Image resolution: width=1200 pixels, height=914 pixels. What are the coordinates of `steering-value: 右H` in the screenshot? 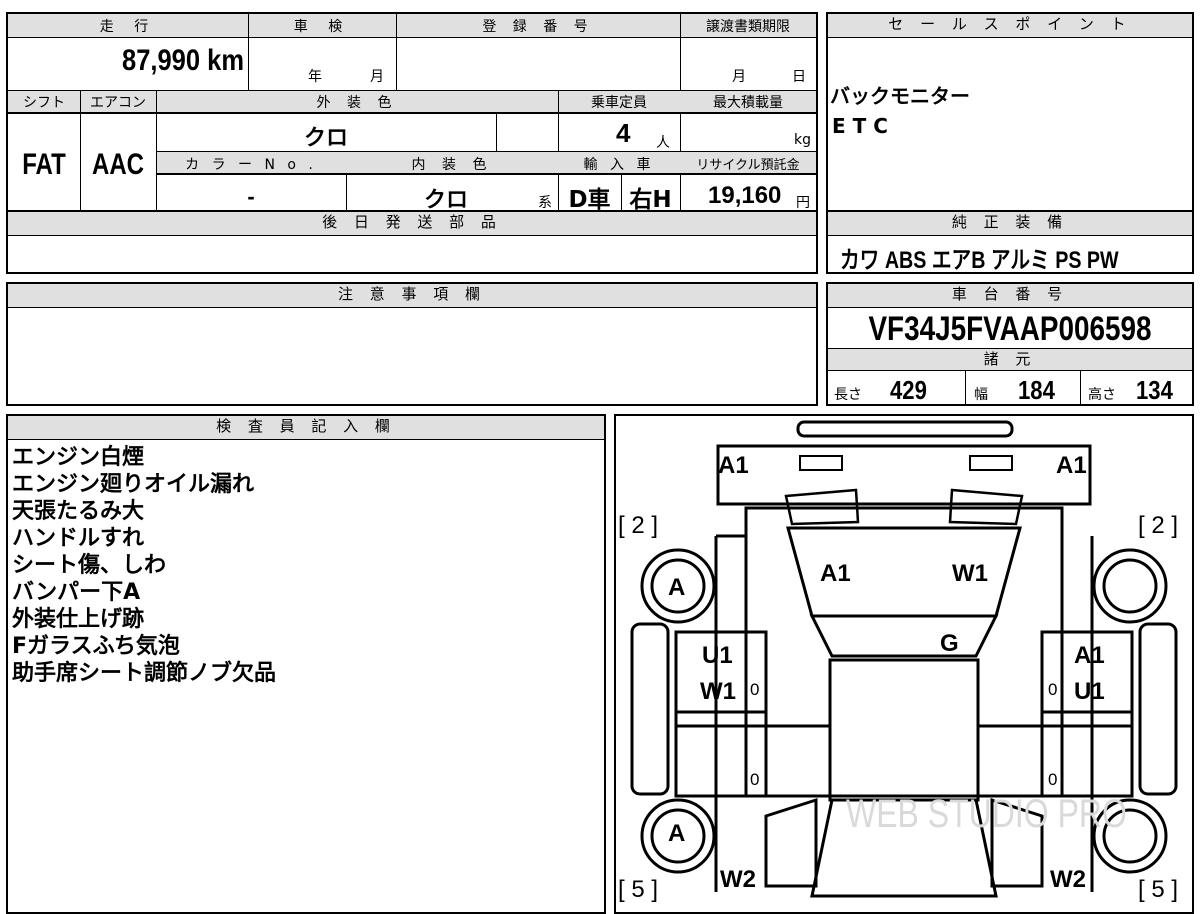 It's located at (650, 200).